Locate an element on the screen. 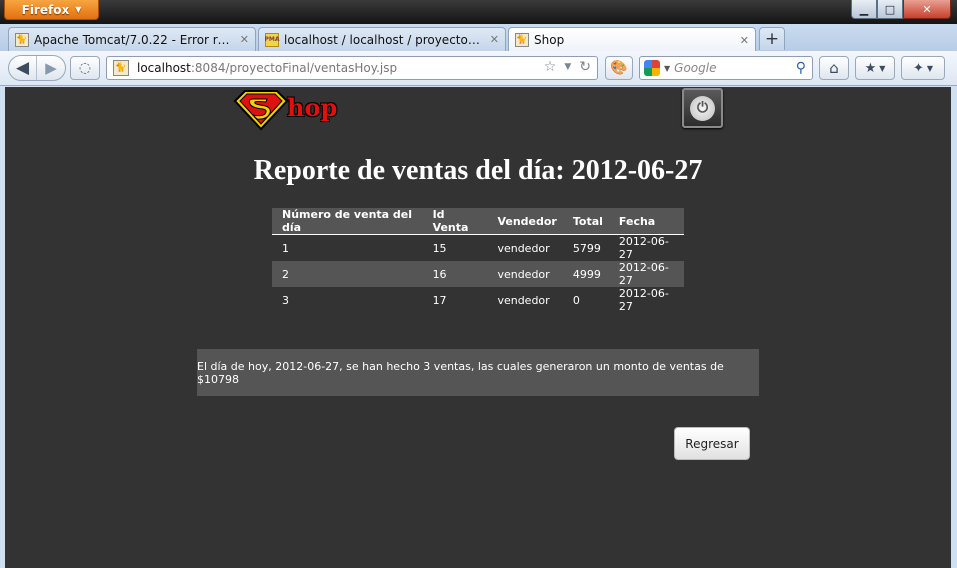 The height and width of the screenshot is (568, 957). back-button-regresar: Regresar is located at coordinates (712, 443).